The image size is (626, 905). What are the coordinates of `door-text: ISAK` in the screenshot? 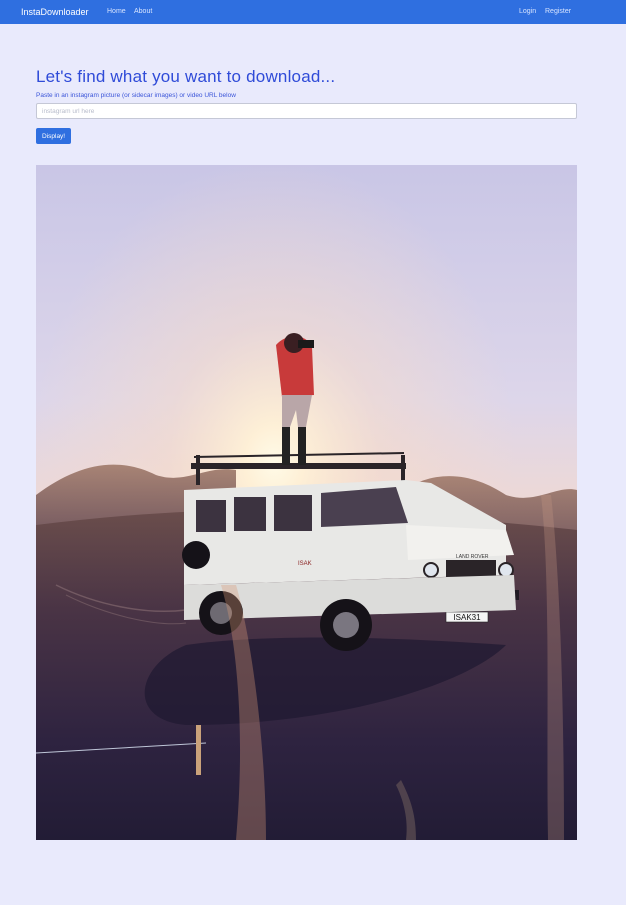 It's located at (305, 564).